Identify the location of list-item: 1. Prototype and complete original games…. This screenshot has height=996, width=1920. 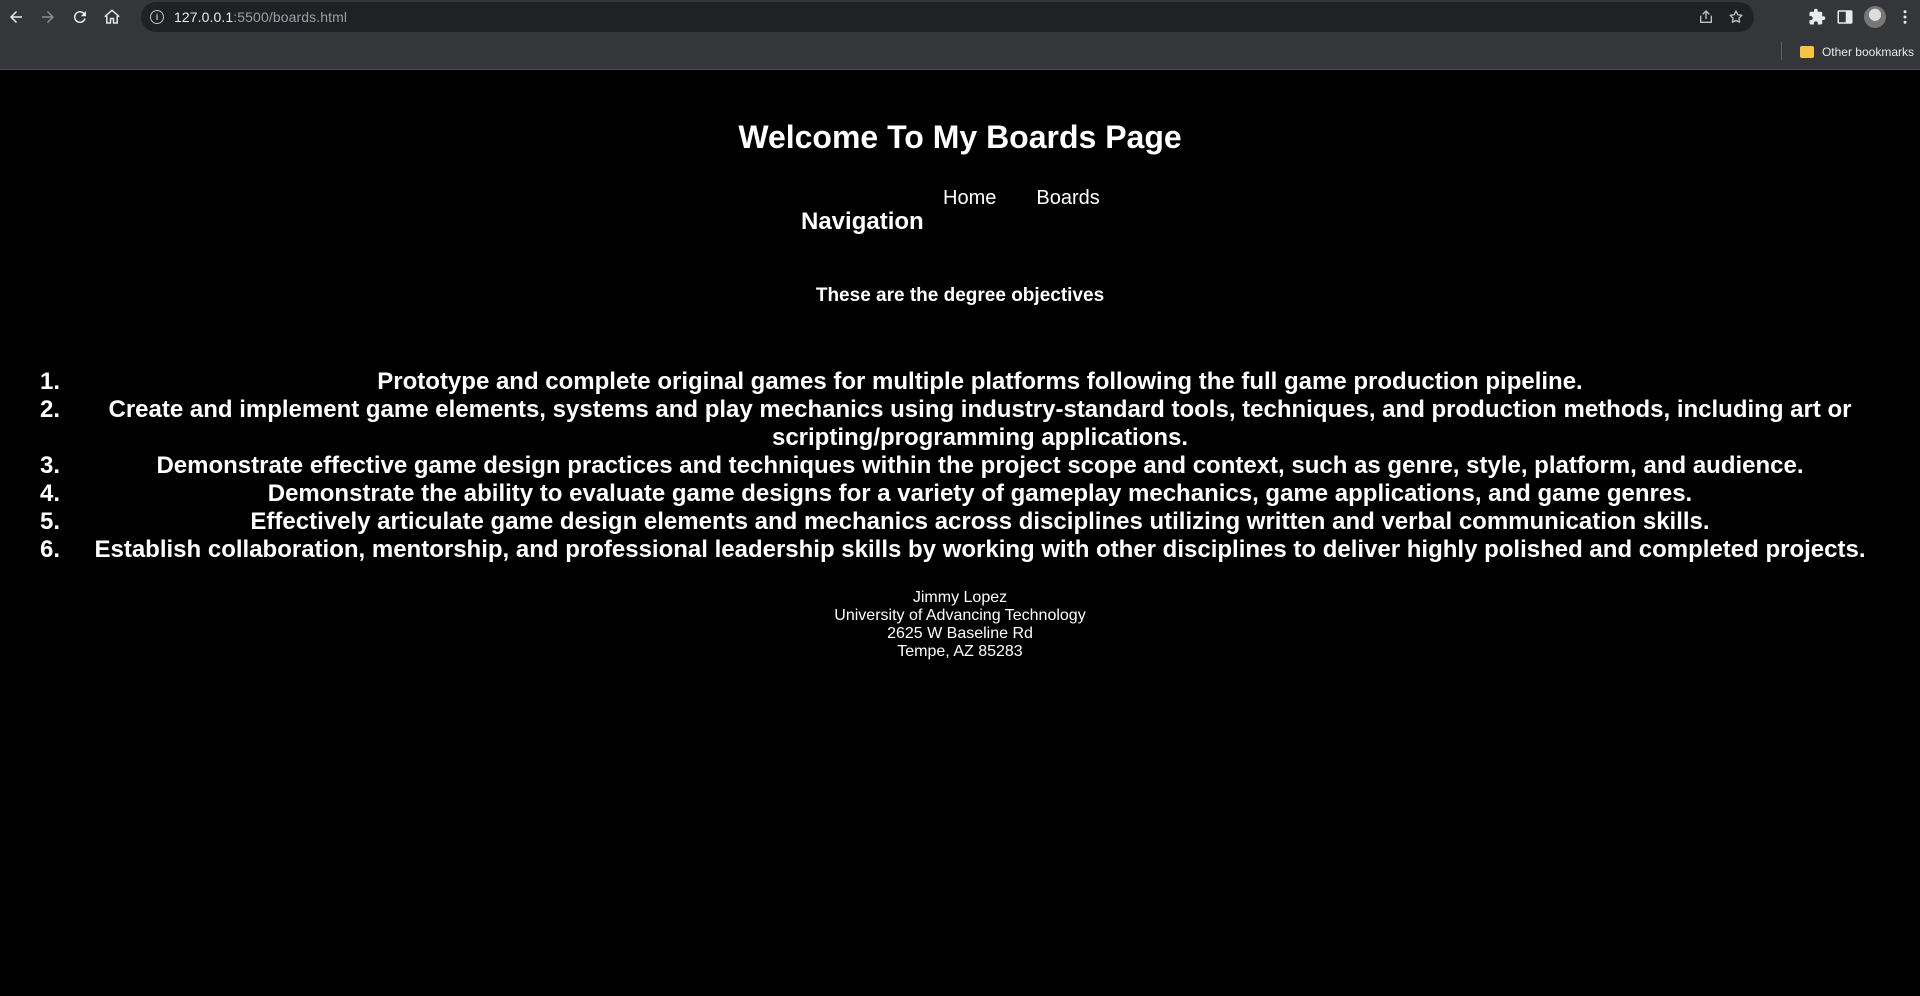
(960, 382).